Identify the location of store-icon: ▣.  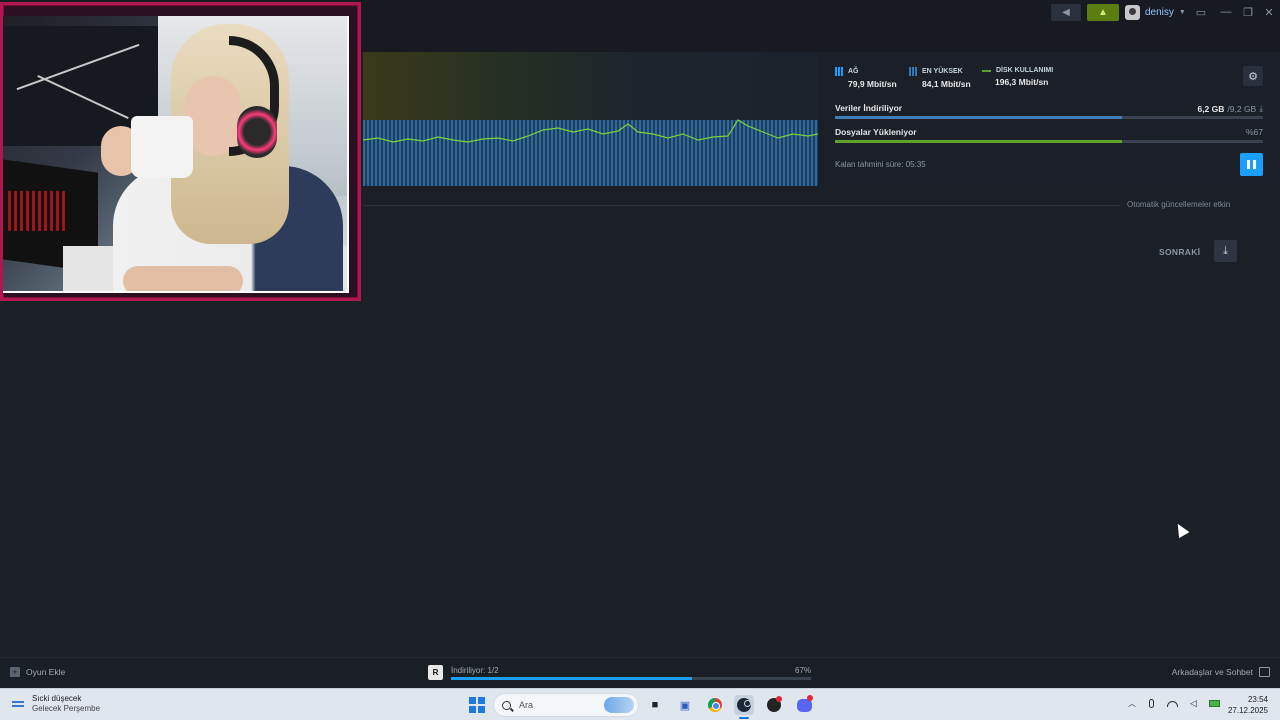
(685, 705).